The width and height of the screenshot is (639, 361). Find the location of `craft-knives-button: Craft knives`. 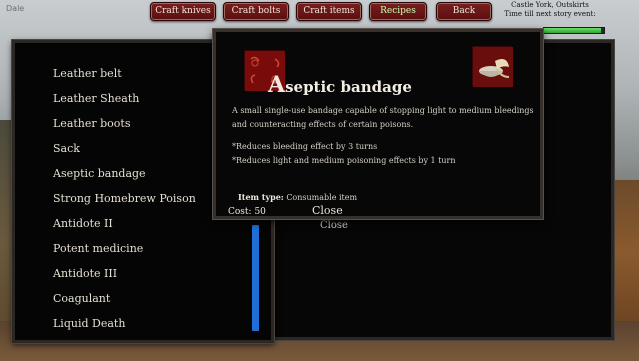

craft-knives-button: Craft knives is located at coordinates (183, 11).